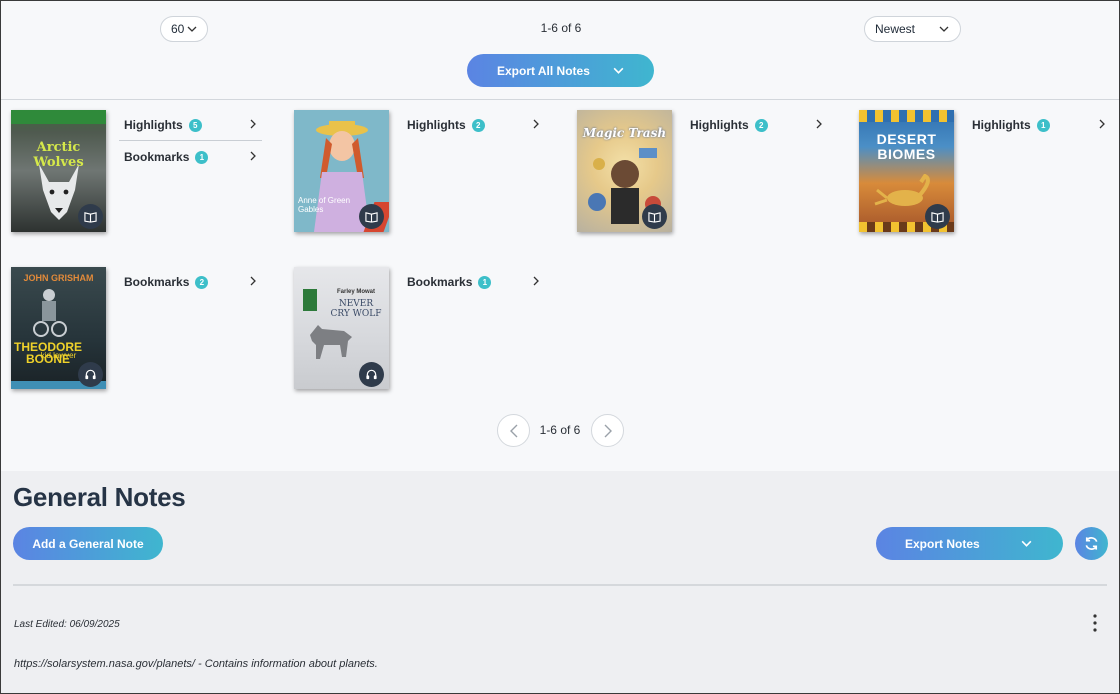 The height and width of the screenshot is (694, 1120). I want to click on page-indicator: 1-6 of 6, so click(560, 430).